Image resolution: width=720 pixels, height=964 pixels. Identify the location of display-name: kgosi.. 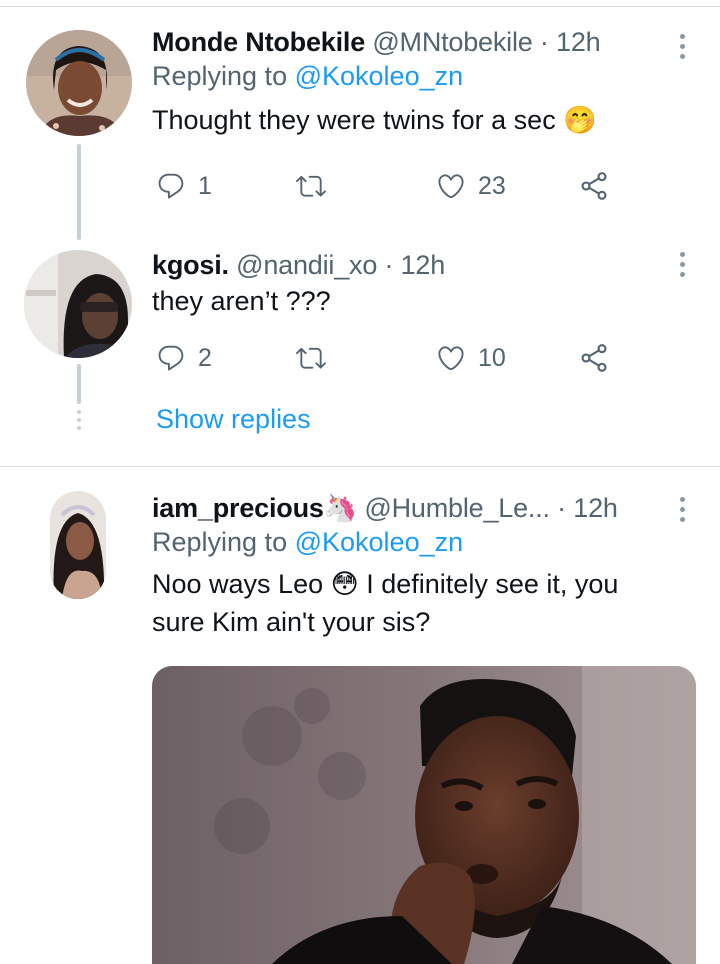
(190, 265).